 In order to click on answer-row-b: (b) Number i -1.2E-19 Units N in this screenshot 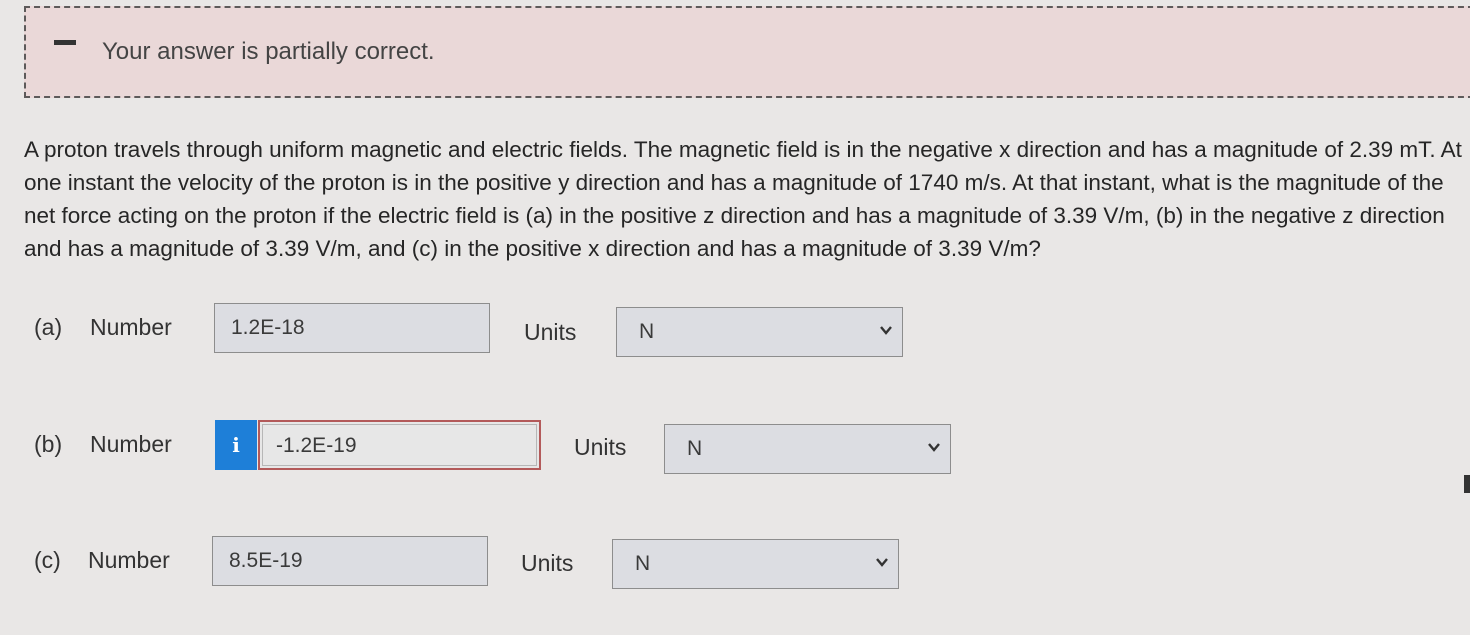, I will do `click(735, 450)`.